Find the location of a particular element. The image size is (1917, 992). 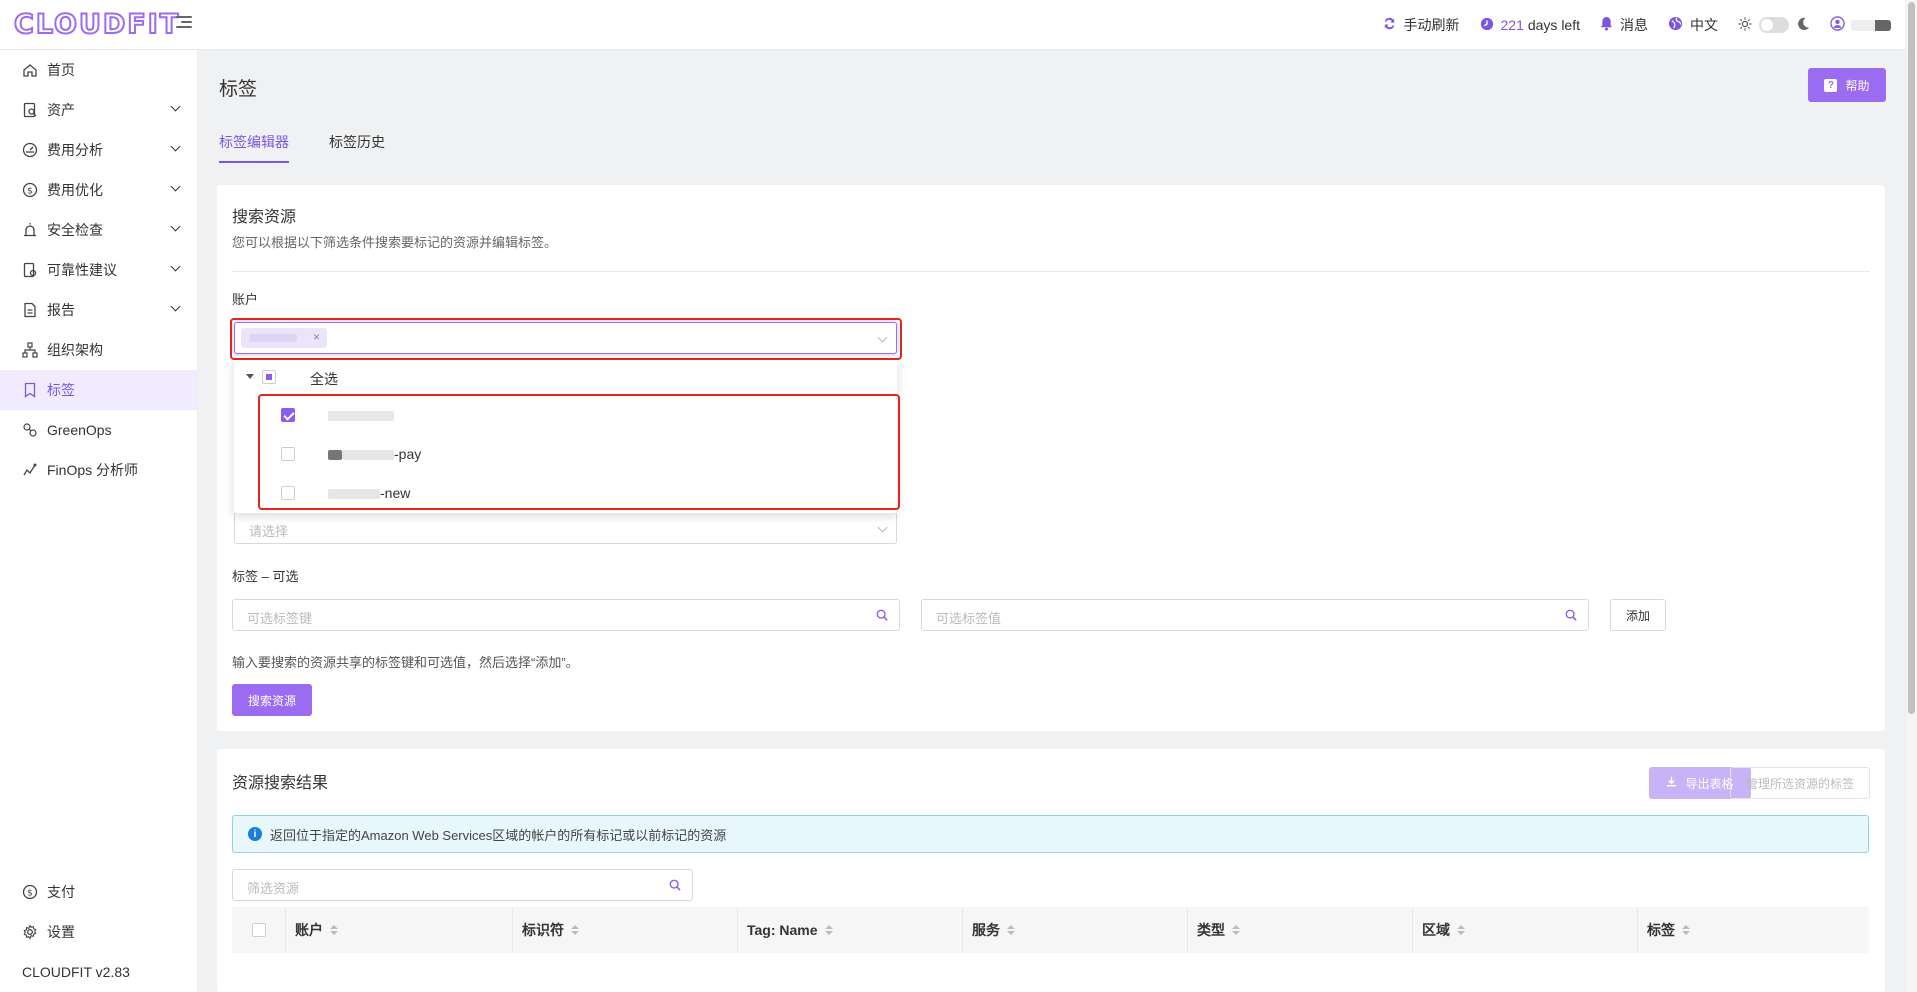

moon-icon is located at coordinates (1803, 25).